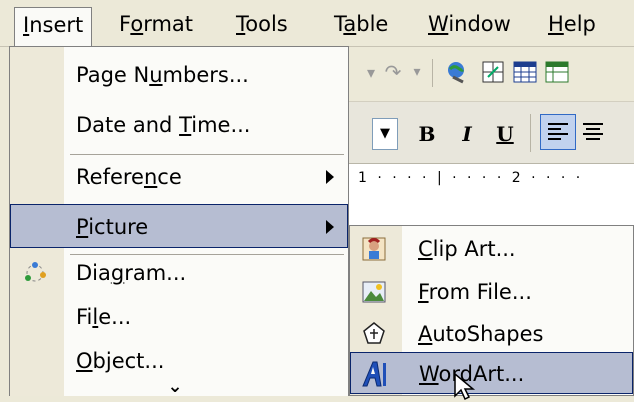 The image size is (634, 402). Describe the element at coordinates (375, 374) in the screenshot. I see `wordart-icon` at that location.